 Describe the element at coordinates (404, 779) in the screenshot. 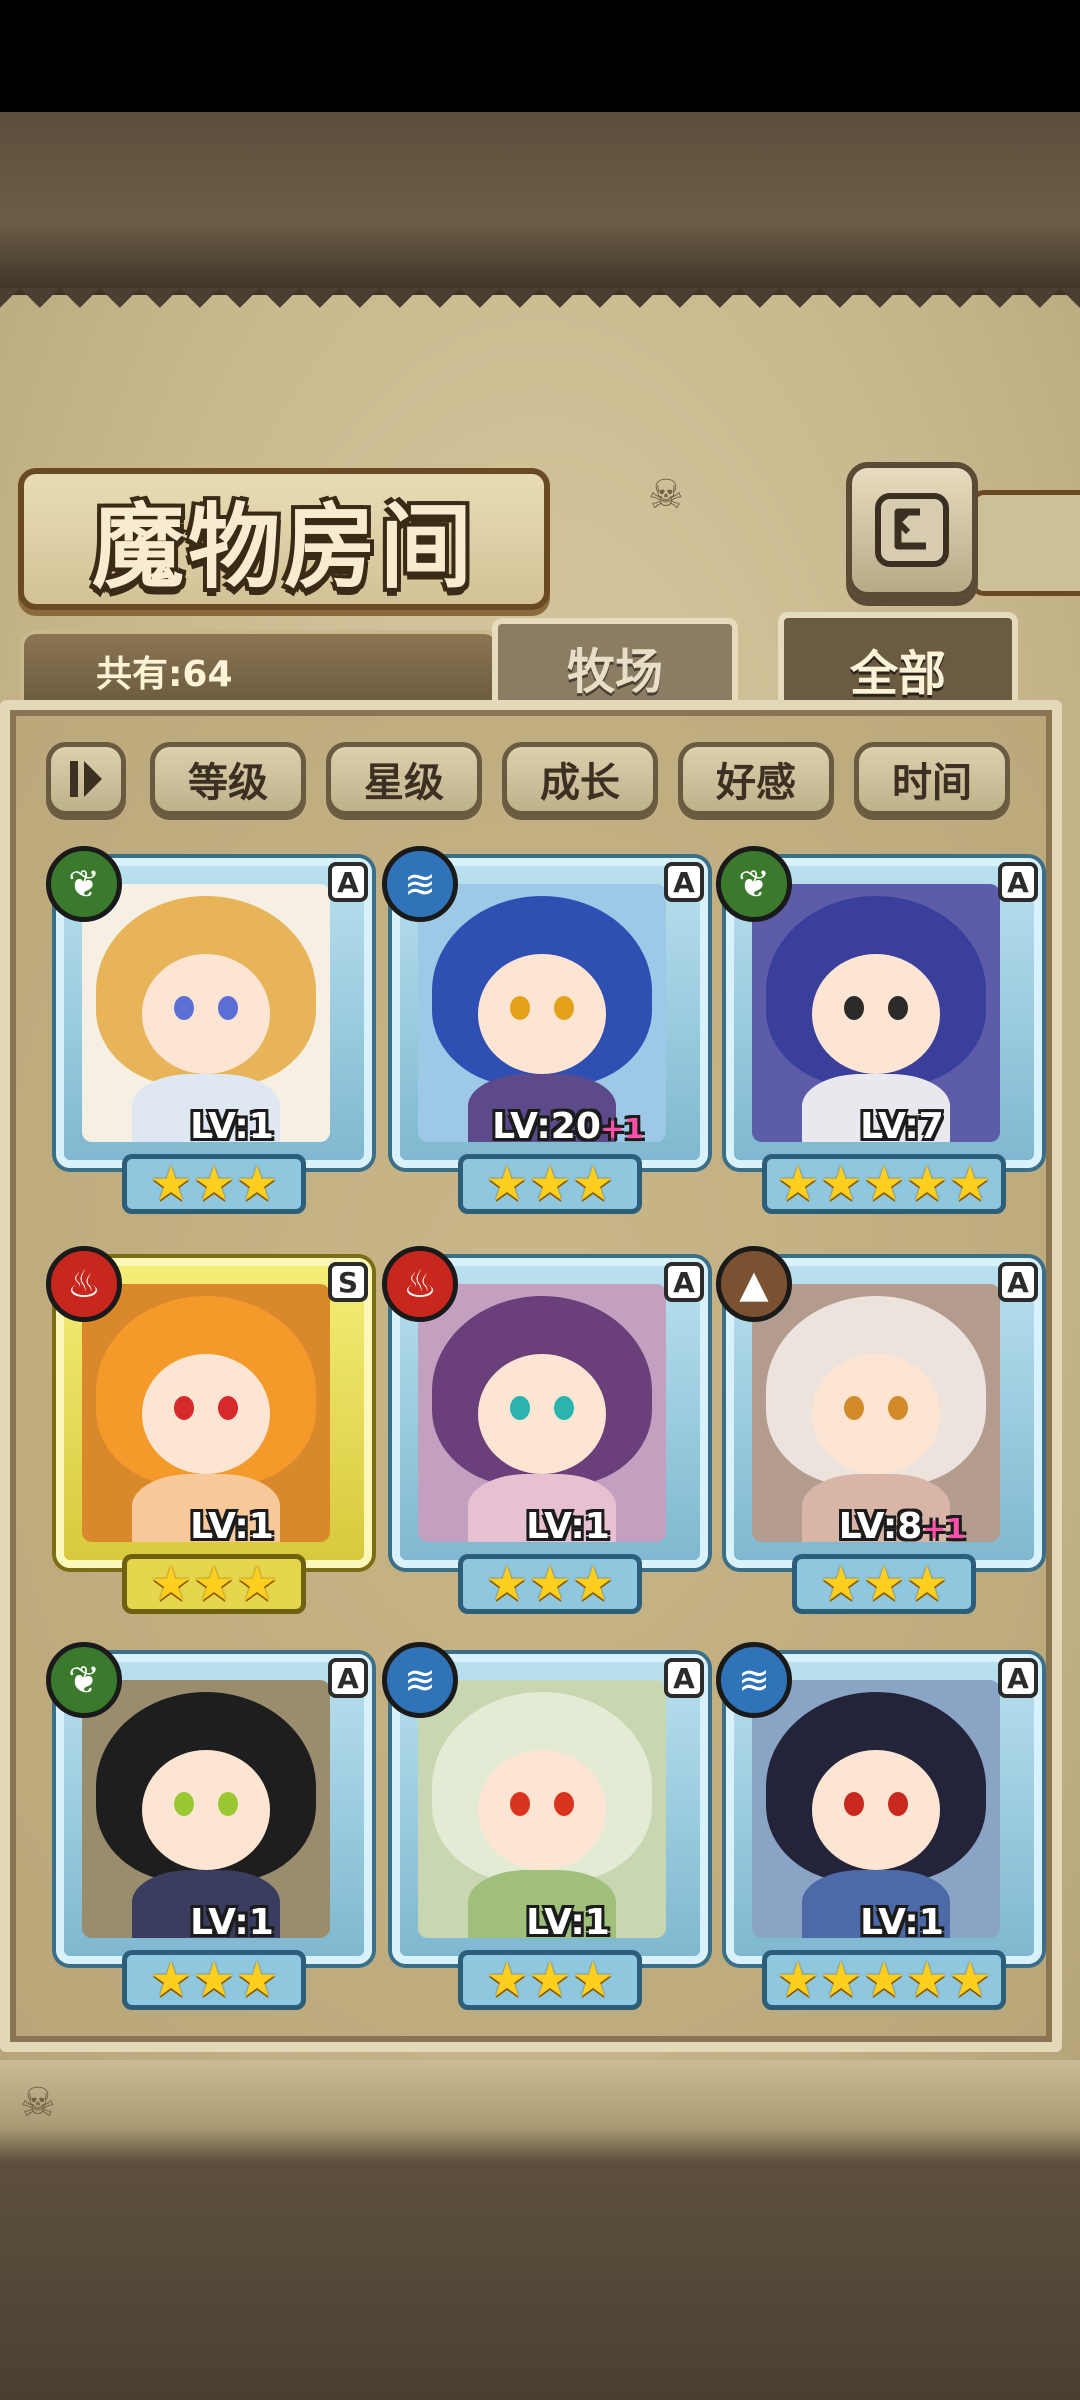

I see `sort-by-stars-button: 星级` at that location.